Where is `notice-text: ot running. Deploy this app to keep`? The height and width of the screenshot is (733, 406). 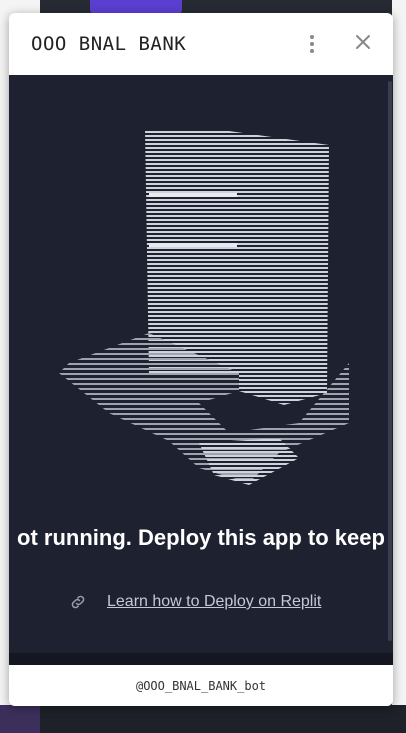
notice-text: ot running. Deploy this app to keep is located at coordinates (201, 537).